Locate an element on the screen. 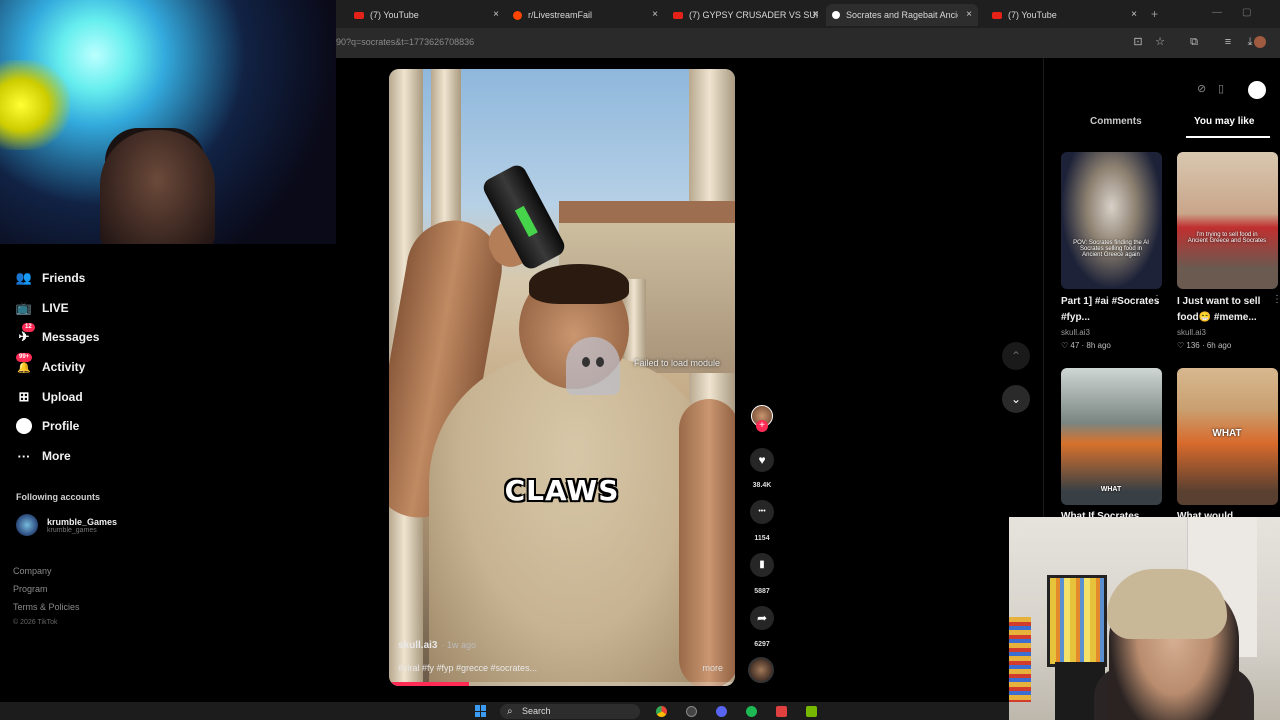  comment-bubble-icon: ••• is located at coordinates (762, 512).